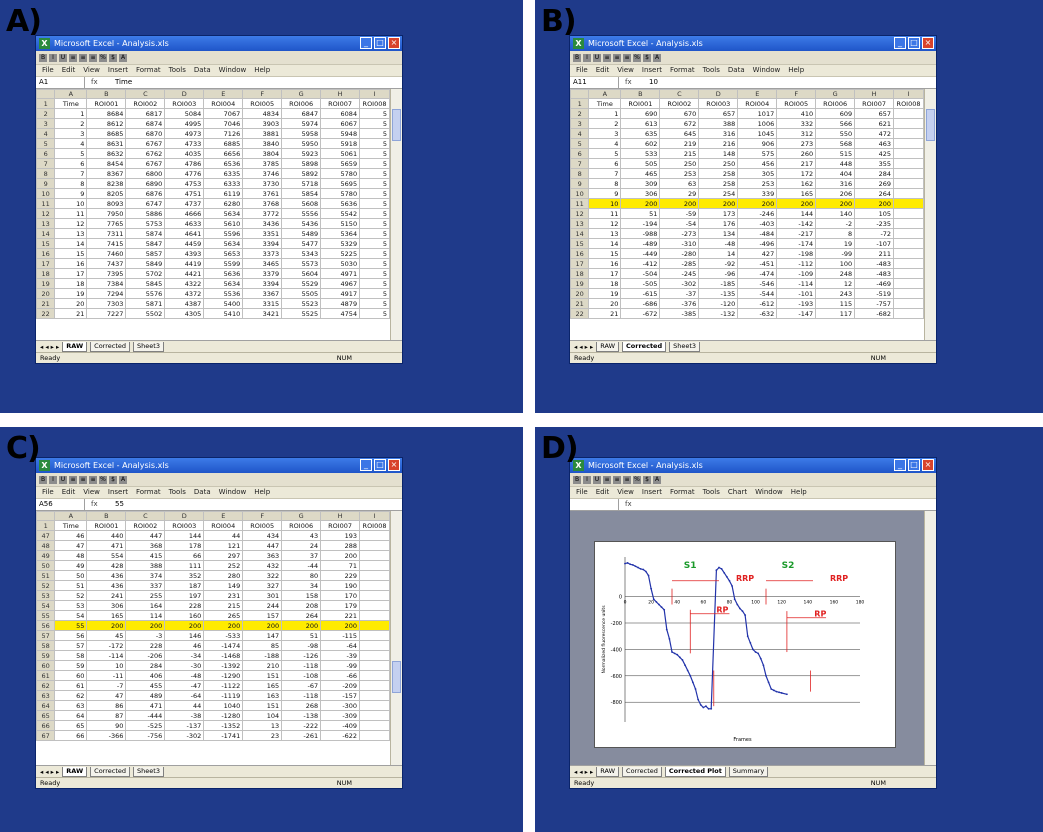 The image size is (1043, 832). Describe the element at coordinates (71, 575) in the screenshot. I see `cell: 50` at that location.